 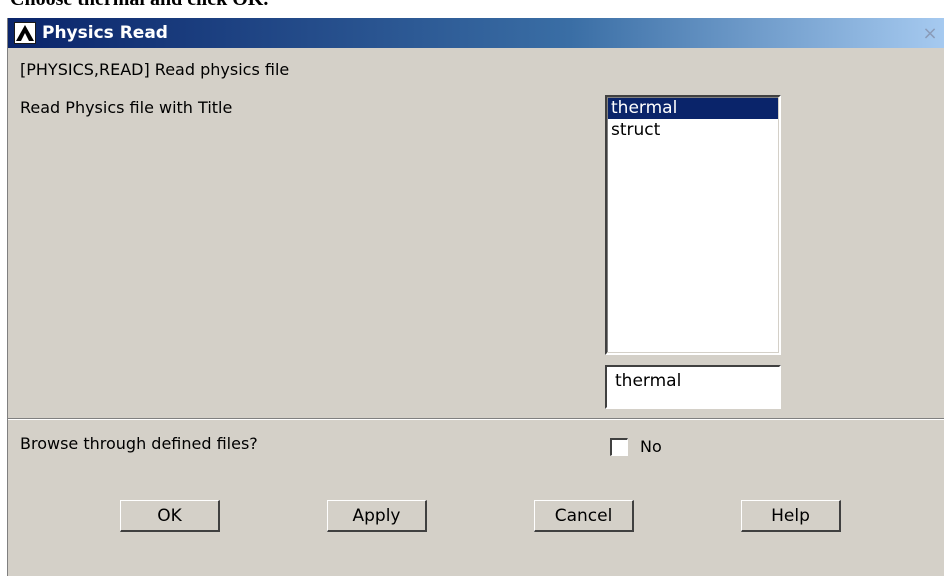 What do you see at coordinates (105, 33) in the screenshot?
I see `window-title: Physics Read` at bounding box center [105, 33].